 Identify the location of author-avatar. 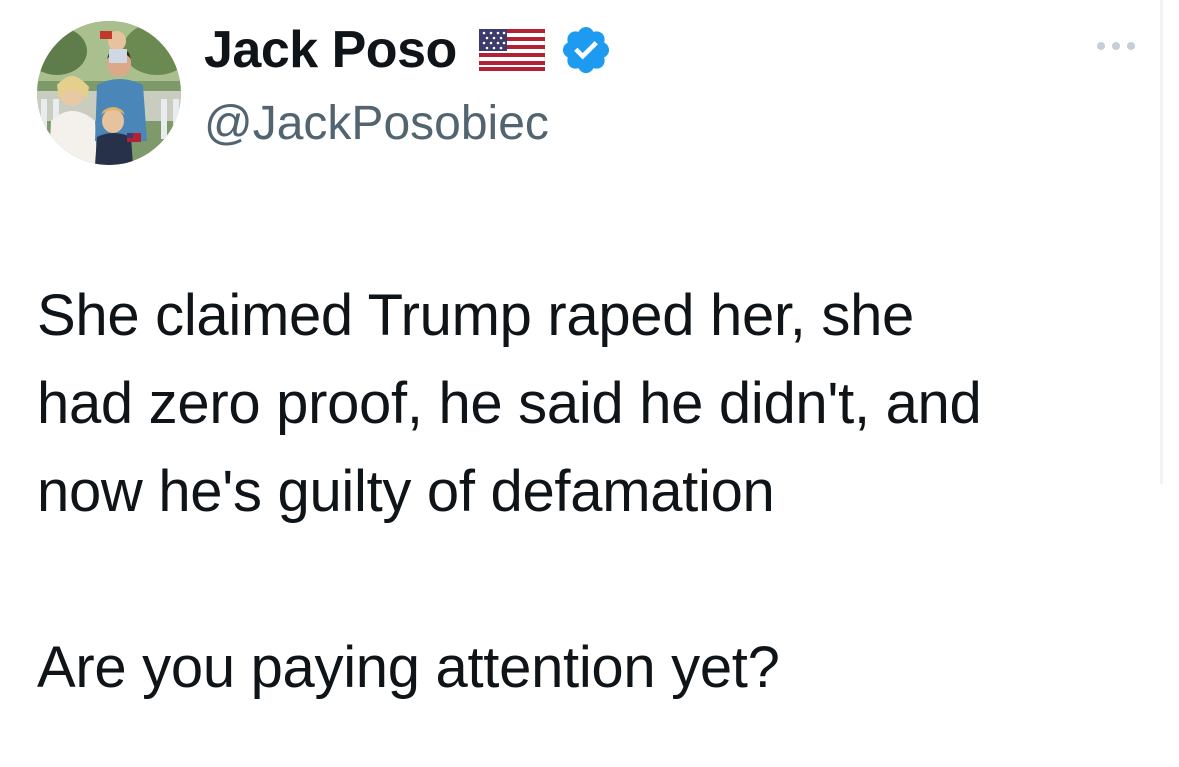
(109, 93).